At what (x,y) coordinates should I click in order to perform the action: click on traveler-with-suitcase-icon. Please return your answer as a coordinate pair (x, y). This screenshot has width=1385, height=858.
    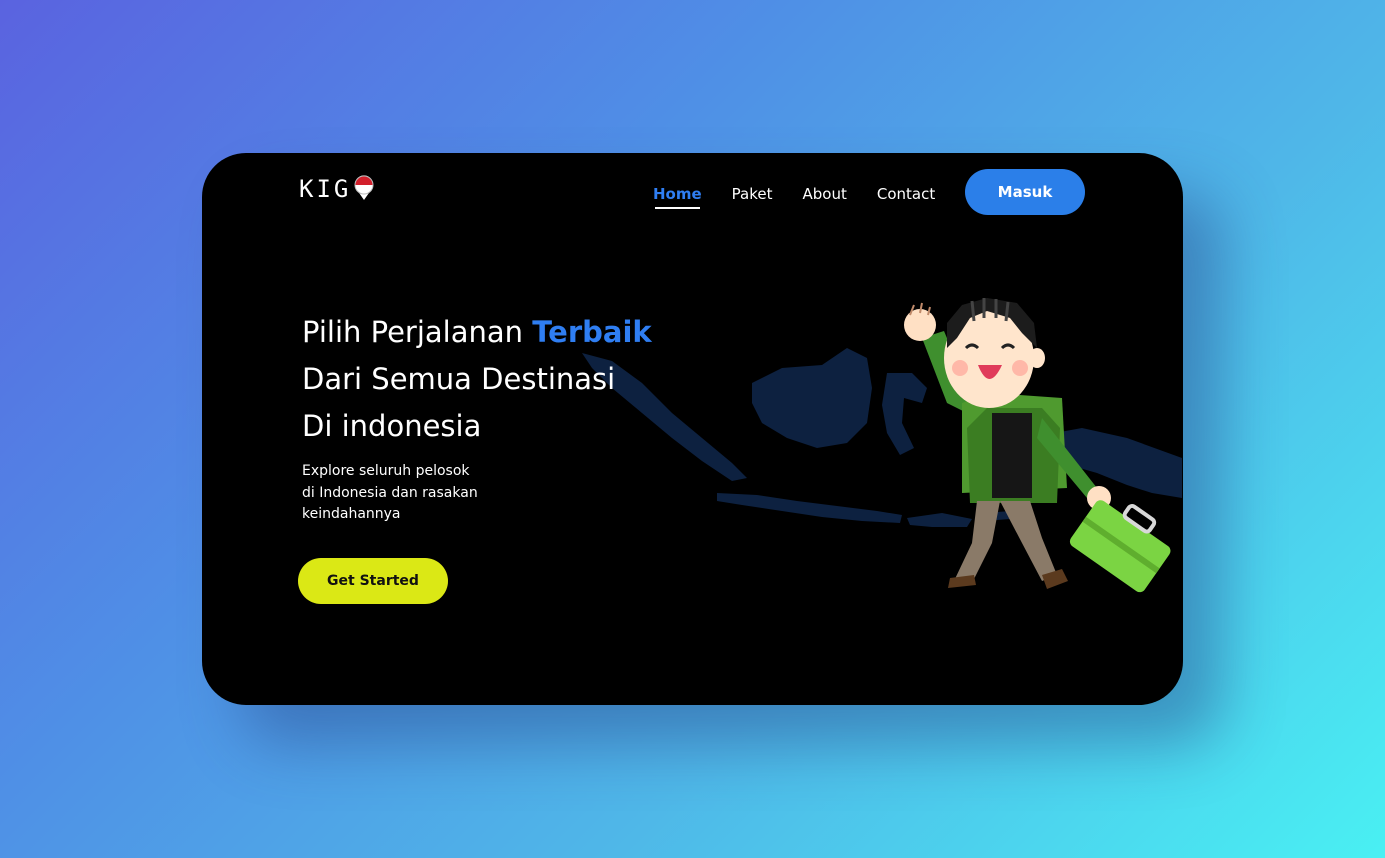
    Looking at the image, I should click on (1037, 445).